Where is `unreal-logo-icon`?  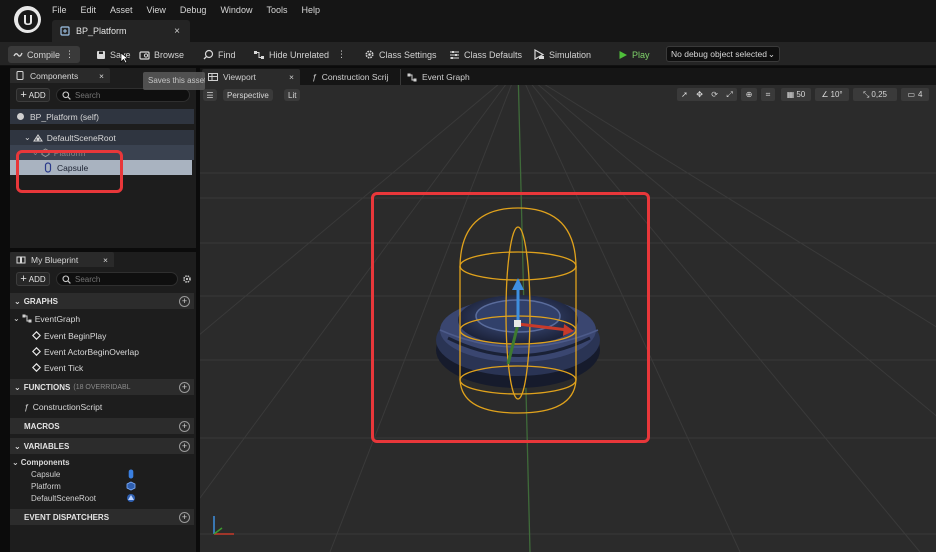
unreal-logo-icon is located at coordinates (27, 19).